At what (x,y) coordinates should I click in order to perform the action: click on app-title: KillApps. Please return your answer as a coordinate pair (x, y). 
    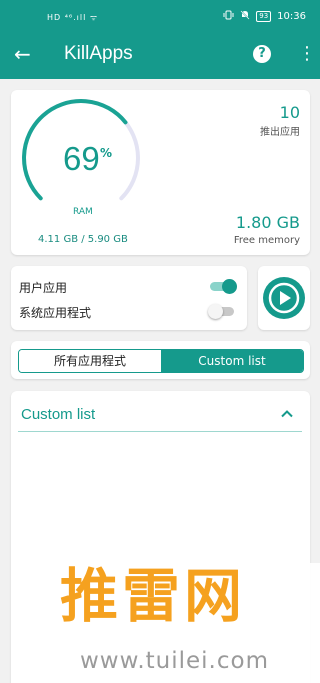
    Looking at the image, I should click on (98, 53).